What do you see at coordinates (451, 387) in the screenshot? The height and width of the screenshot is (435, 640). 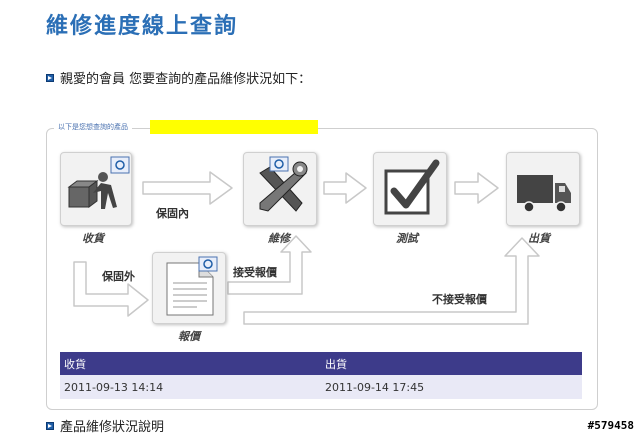 I see `ship-date-cell: 2011-09-14 17:45` at bounding box center [451, 387].